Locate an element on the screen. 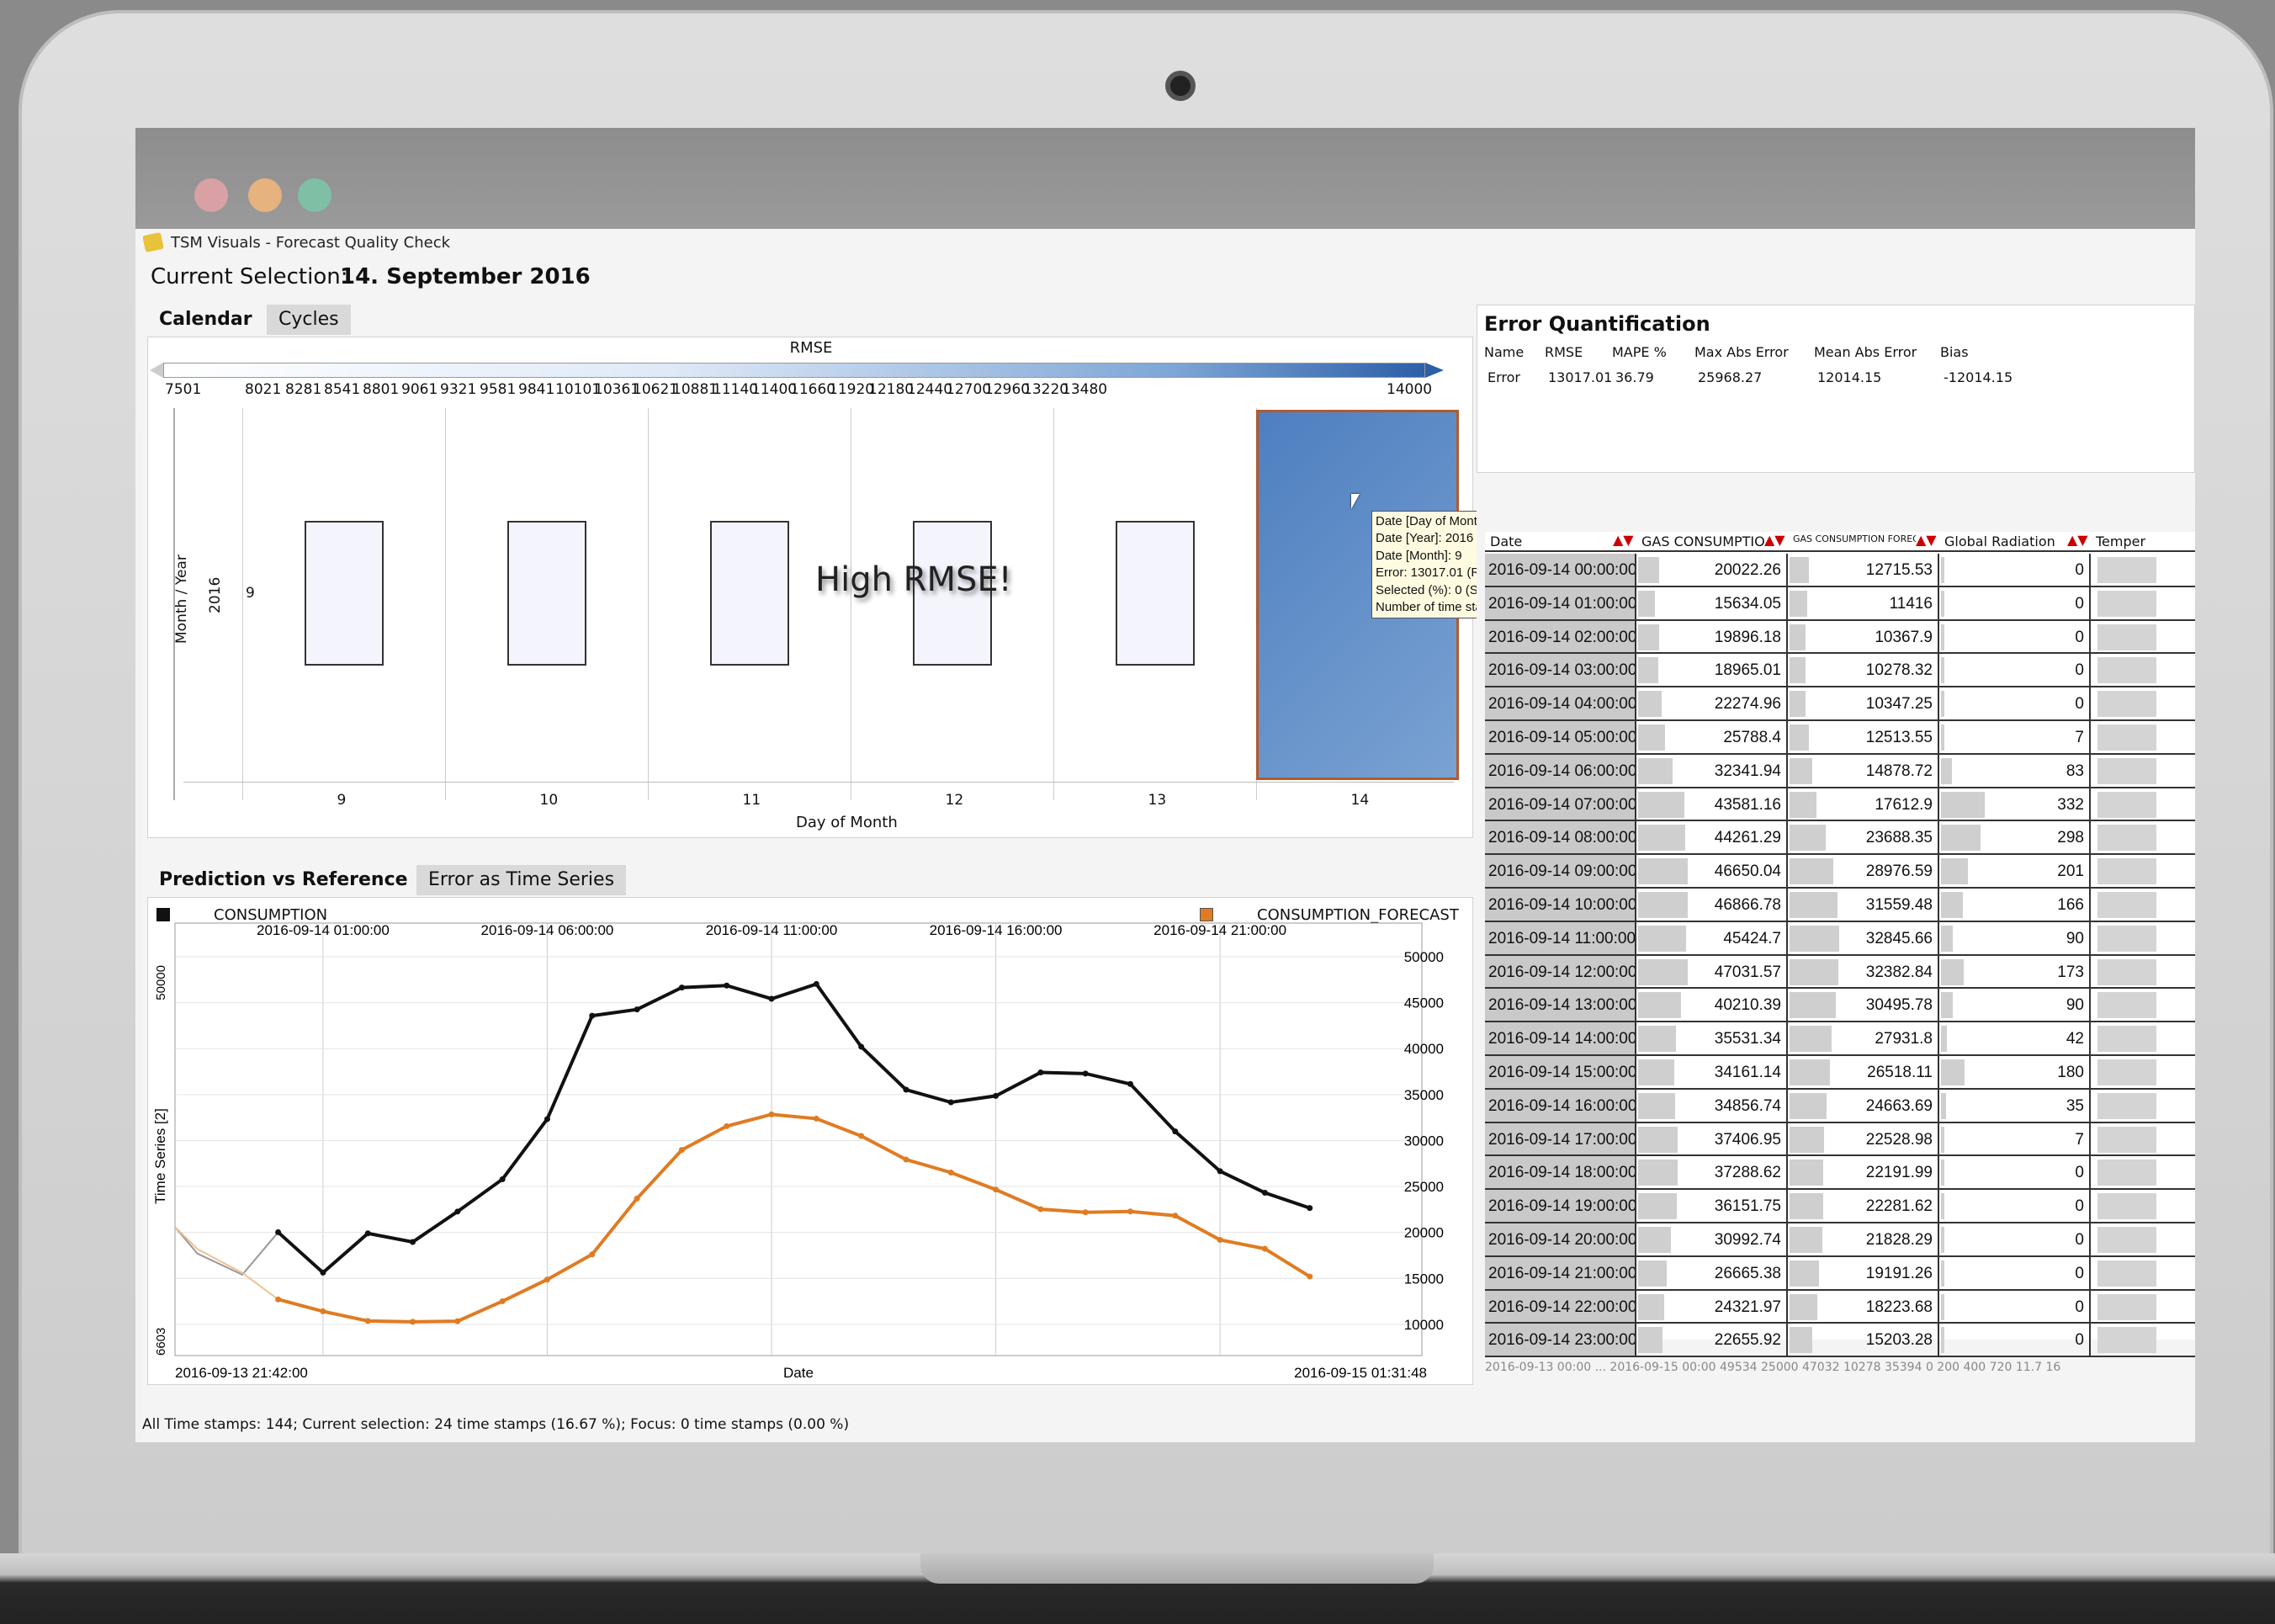  table-column-header: Date is located at coordinates (1551, 541).